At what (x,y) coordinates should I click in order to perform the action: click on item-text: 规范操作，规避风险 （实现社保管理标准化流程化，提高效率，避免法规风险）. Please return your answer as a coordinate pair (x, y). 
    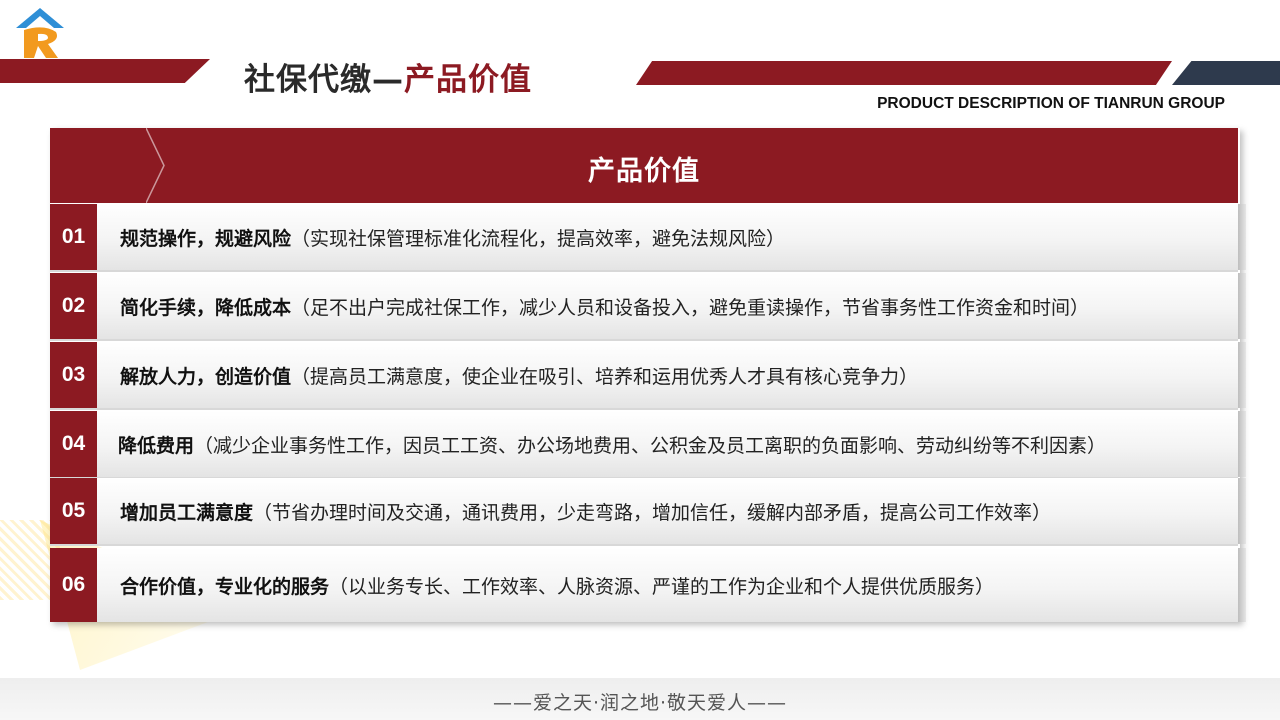
    Looking at the image, I should click on (452, 237).